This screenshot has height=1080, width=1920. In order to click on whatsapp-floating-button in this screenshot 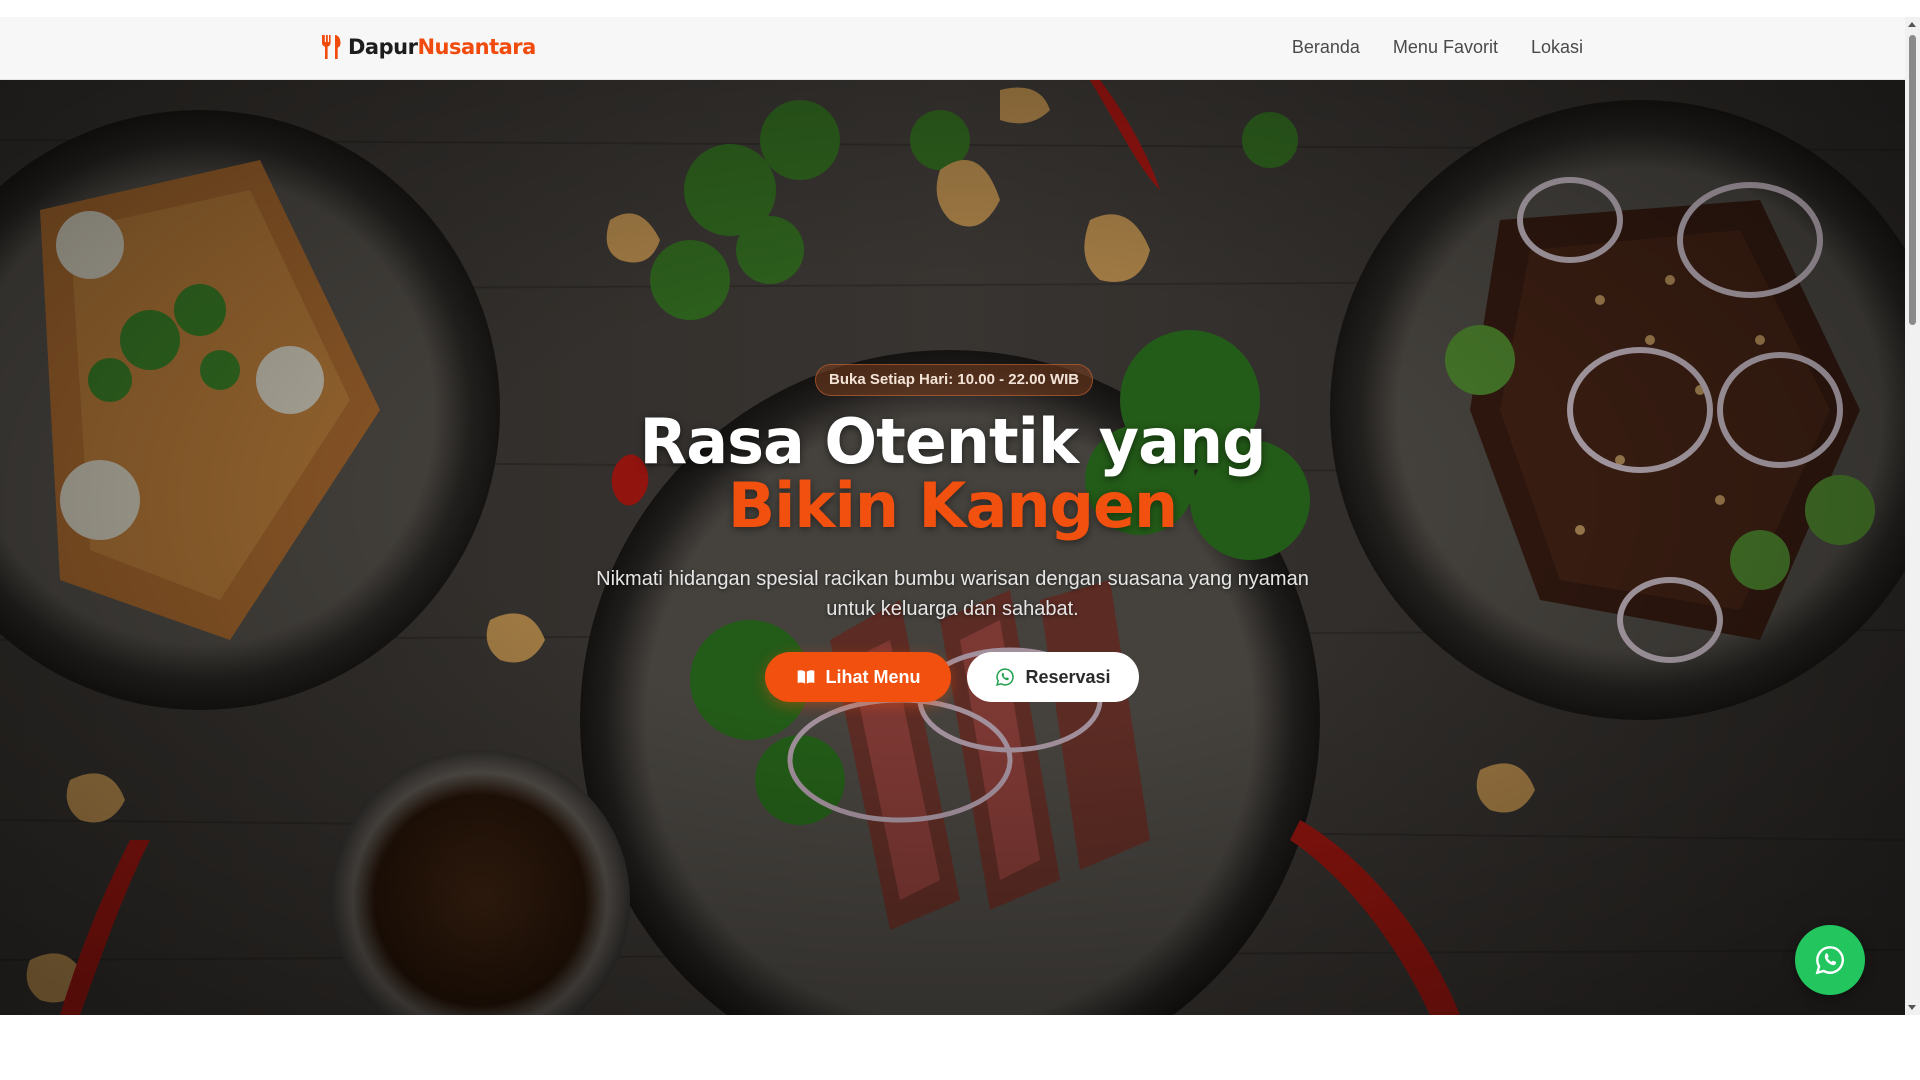, I will do `click(1830, 960)`.